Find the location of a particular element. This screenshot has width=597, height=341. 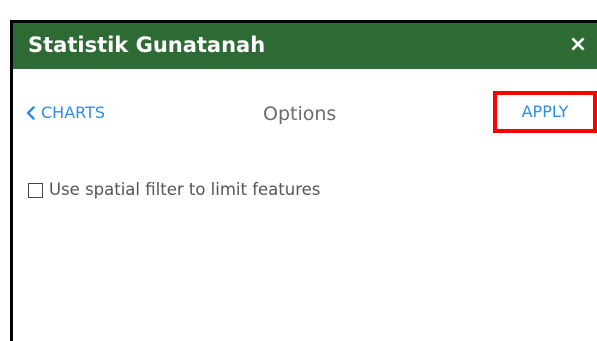

options-title: Options is located at coordinates (300, 114).